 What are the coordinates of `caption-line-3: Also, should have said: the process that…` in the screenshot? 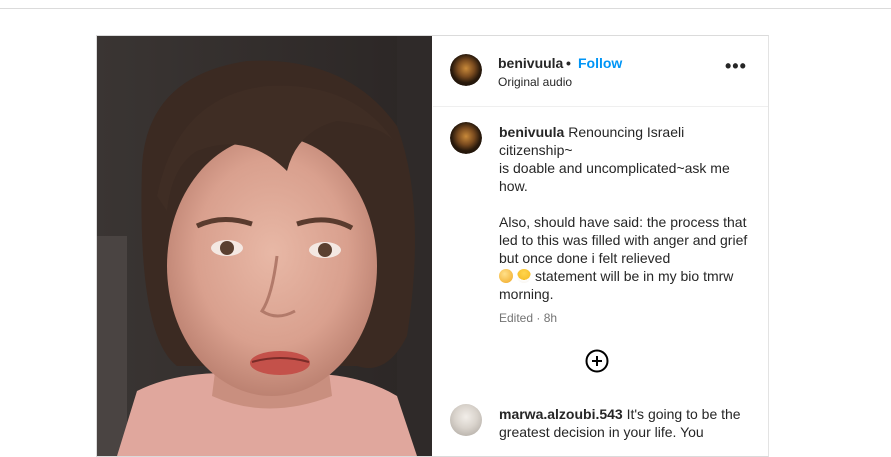 It's located at (623, 240).